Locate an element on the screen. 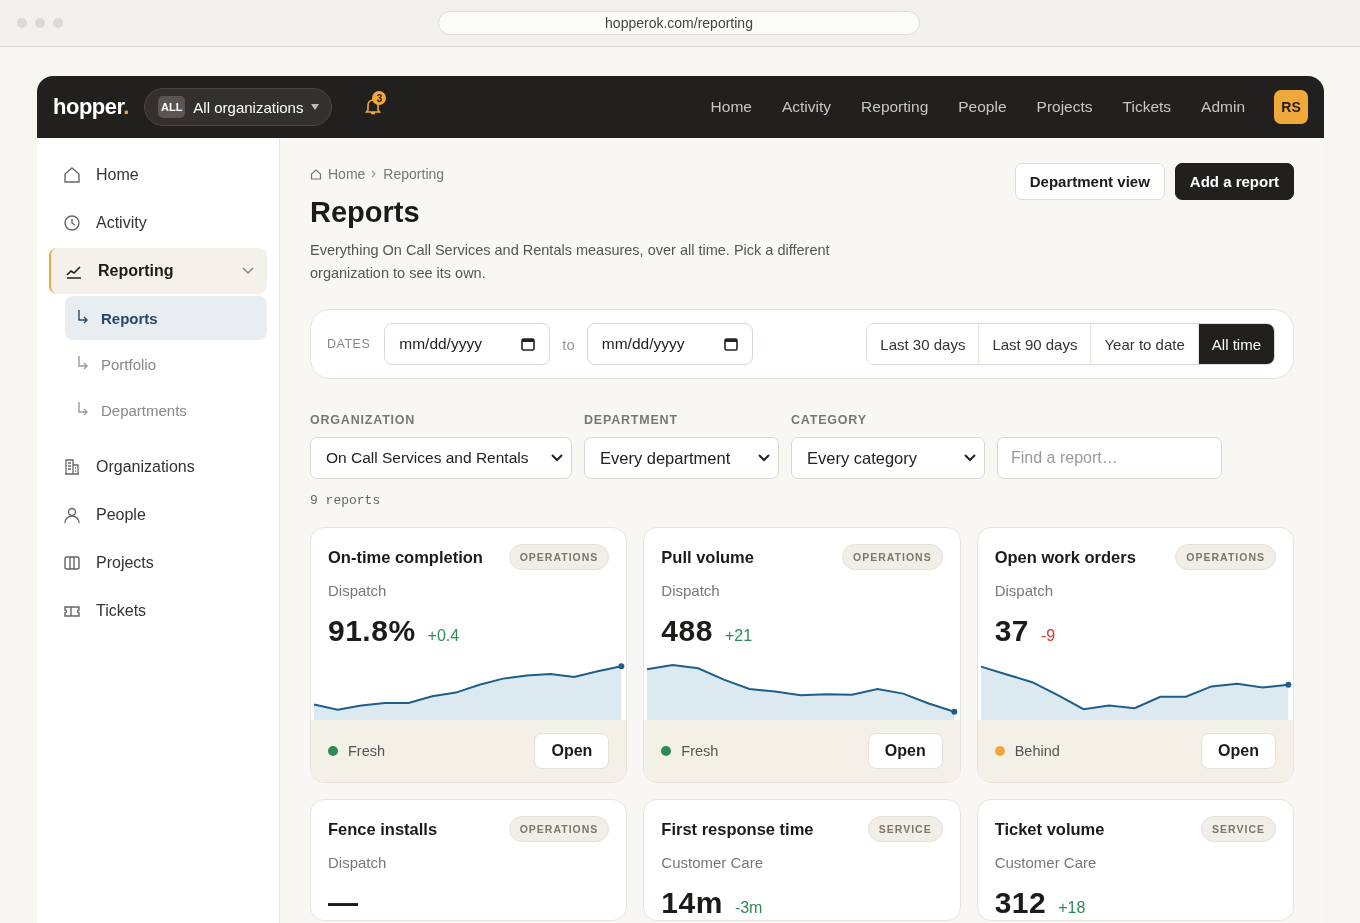 The image size is (1360, 923). person-icon is located at coordinates (72, 515).